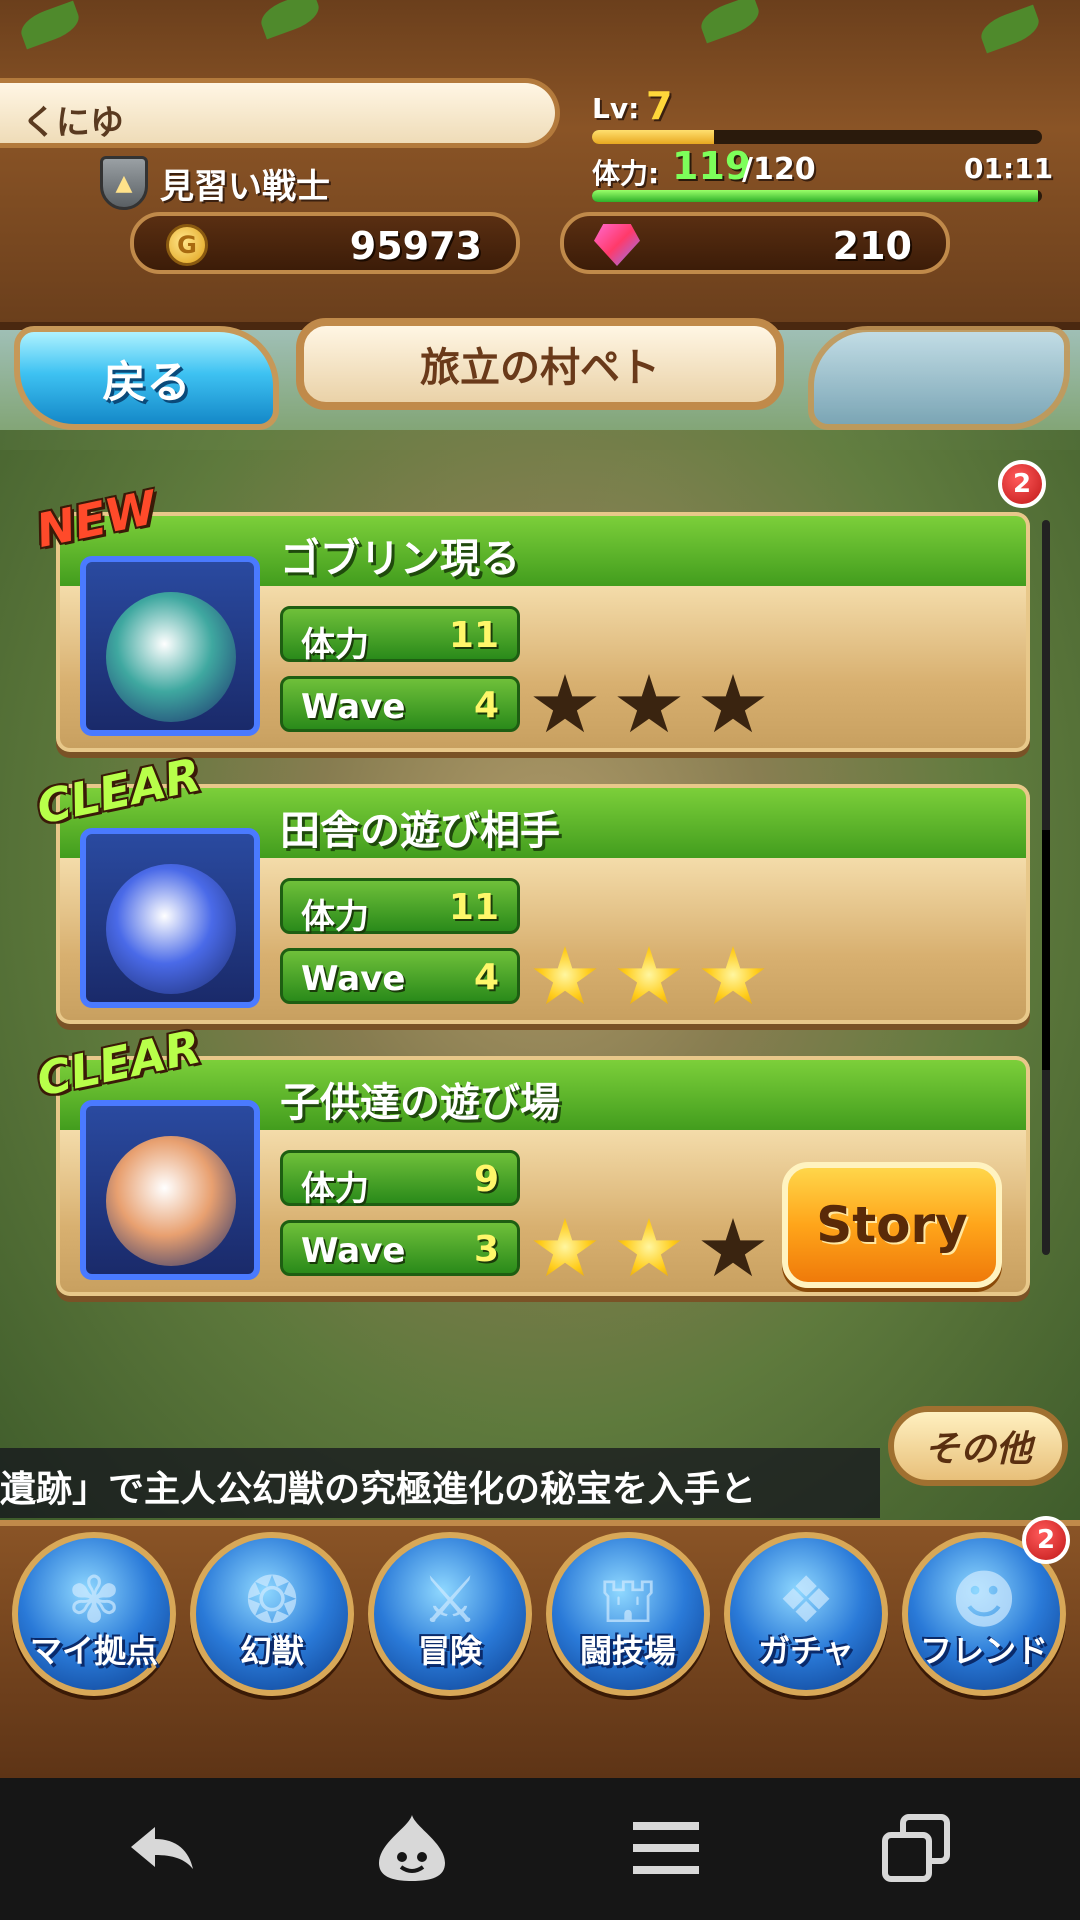  I want to click on location-title: 旅立の村ペト, so click(540, 368).